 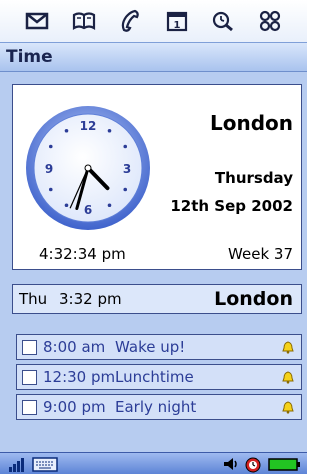 What do you see at coordinates (45, 464) in the screenshot?
I see `keyboard-icon` at bounding box center [45, 464].